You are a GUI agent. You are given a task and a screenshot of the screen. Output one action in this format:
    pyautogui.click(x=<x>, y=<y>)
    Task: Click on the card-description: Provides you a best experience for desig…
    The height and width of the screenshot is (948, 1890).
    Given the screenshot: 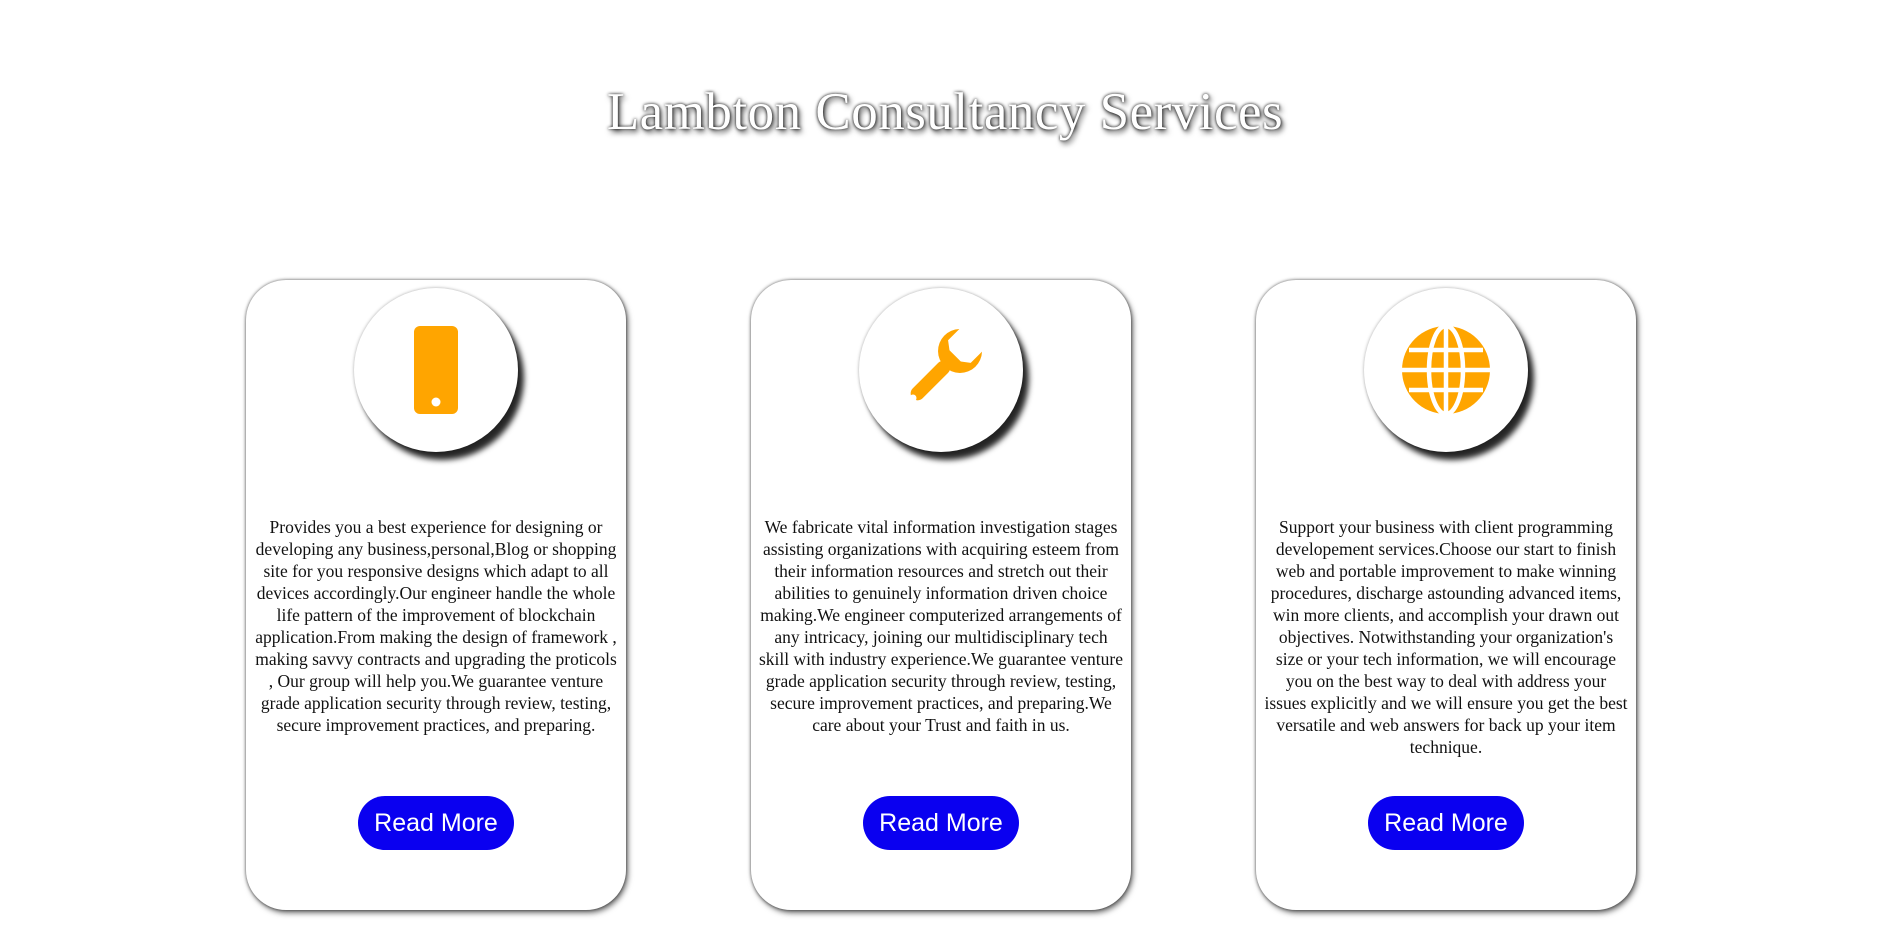 What is the action you would take?
    pyautogui.click(x=436, y=626)
    